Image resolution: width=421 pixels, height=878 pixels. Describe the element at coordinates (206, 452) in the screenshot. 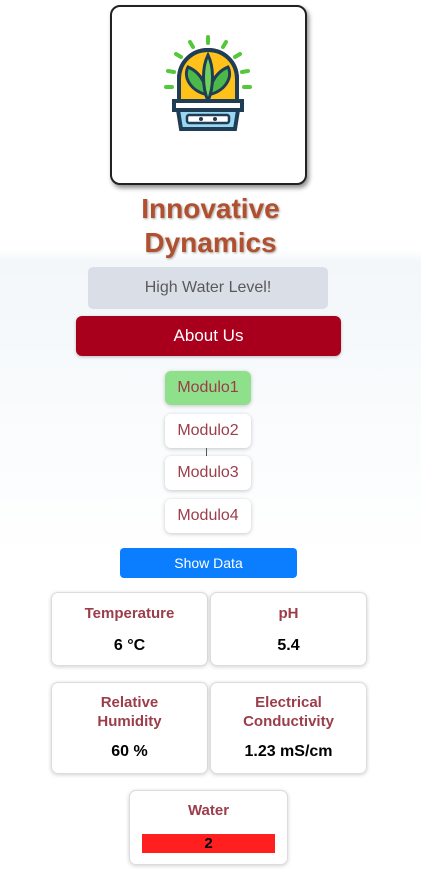

I see `text-cursor` at that location.